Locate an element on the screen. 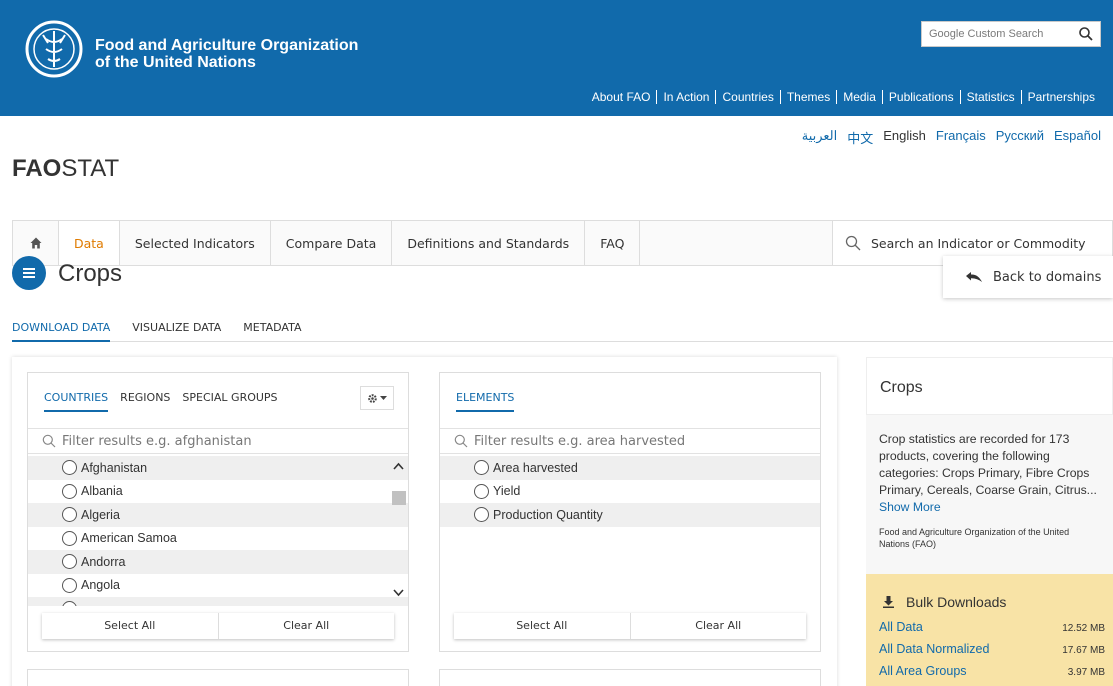  countries-filter: Filter results e.g. afghanistan is located at coordinates (218, 441).